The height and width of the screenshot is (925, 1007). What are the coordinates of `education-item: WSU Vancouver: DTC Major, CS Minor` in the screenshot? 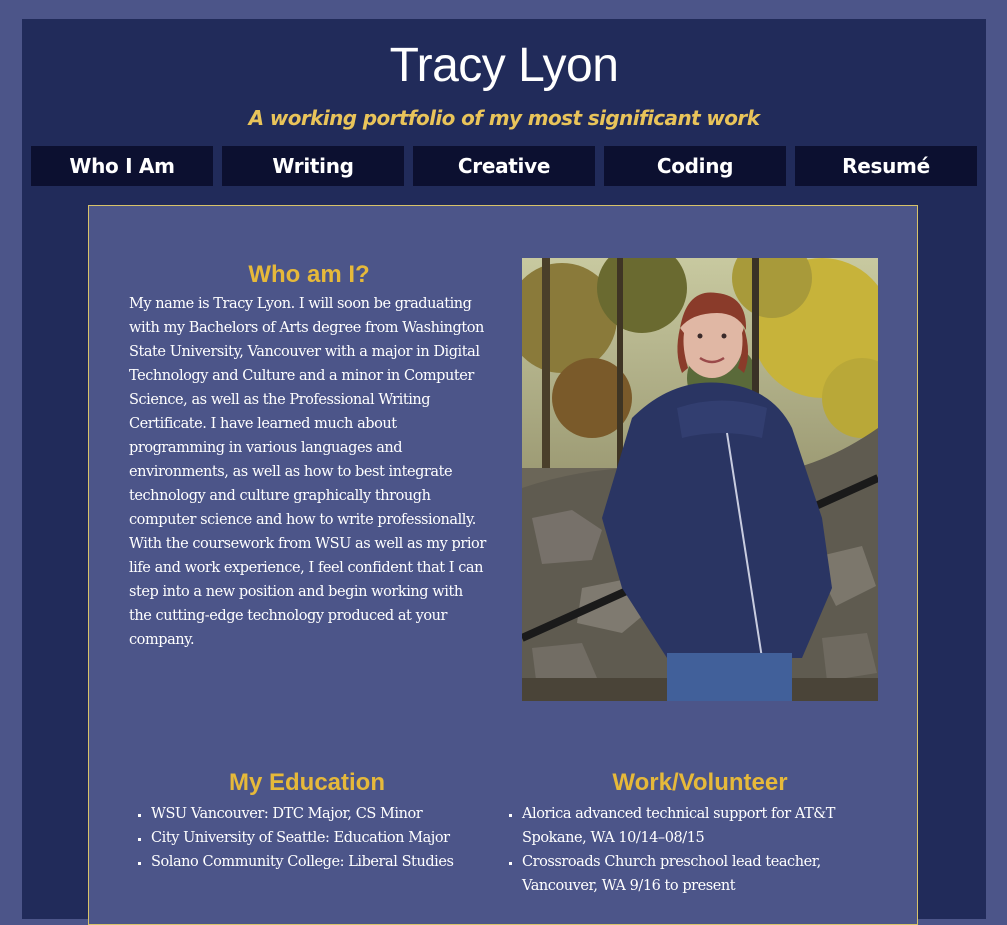 It's located at (318, 814).